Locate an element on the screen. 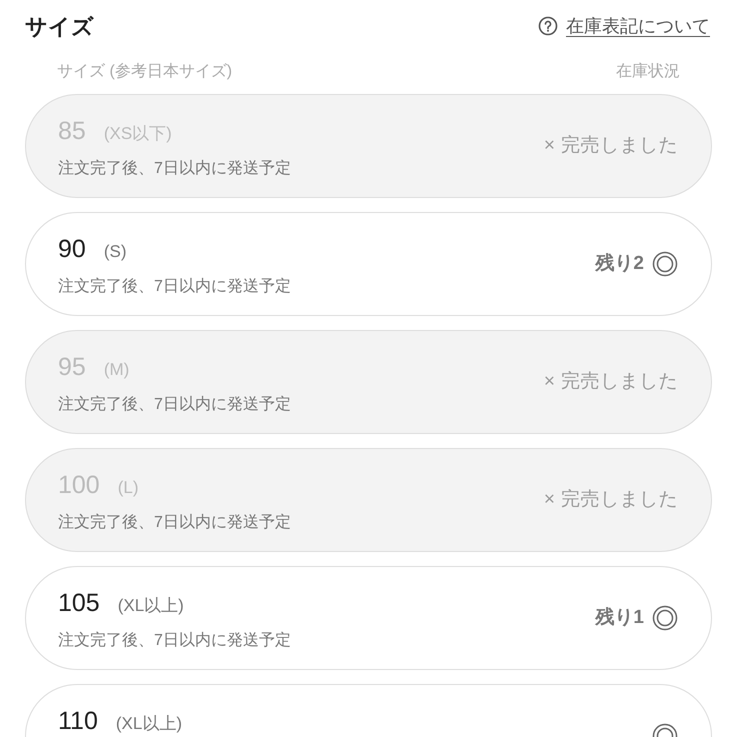 The width and height of the screenshot is (737, 737). size-option: 95 (M) 注文完了後、7日以内に発送予定 × 完売しました is located at coordinates (368, 382).